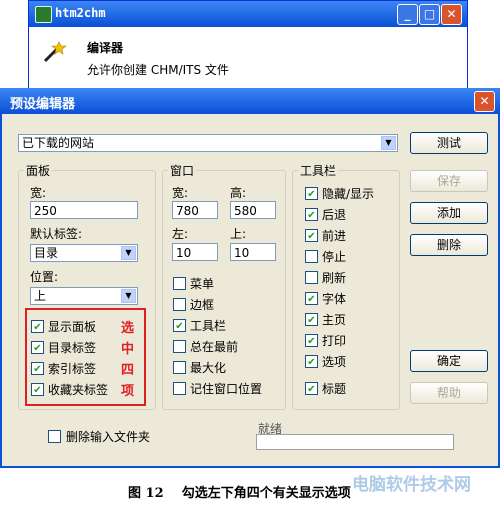  I want to click on border-label: 边框, so click(202, 305).